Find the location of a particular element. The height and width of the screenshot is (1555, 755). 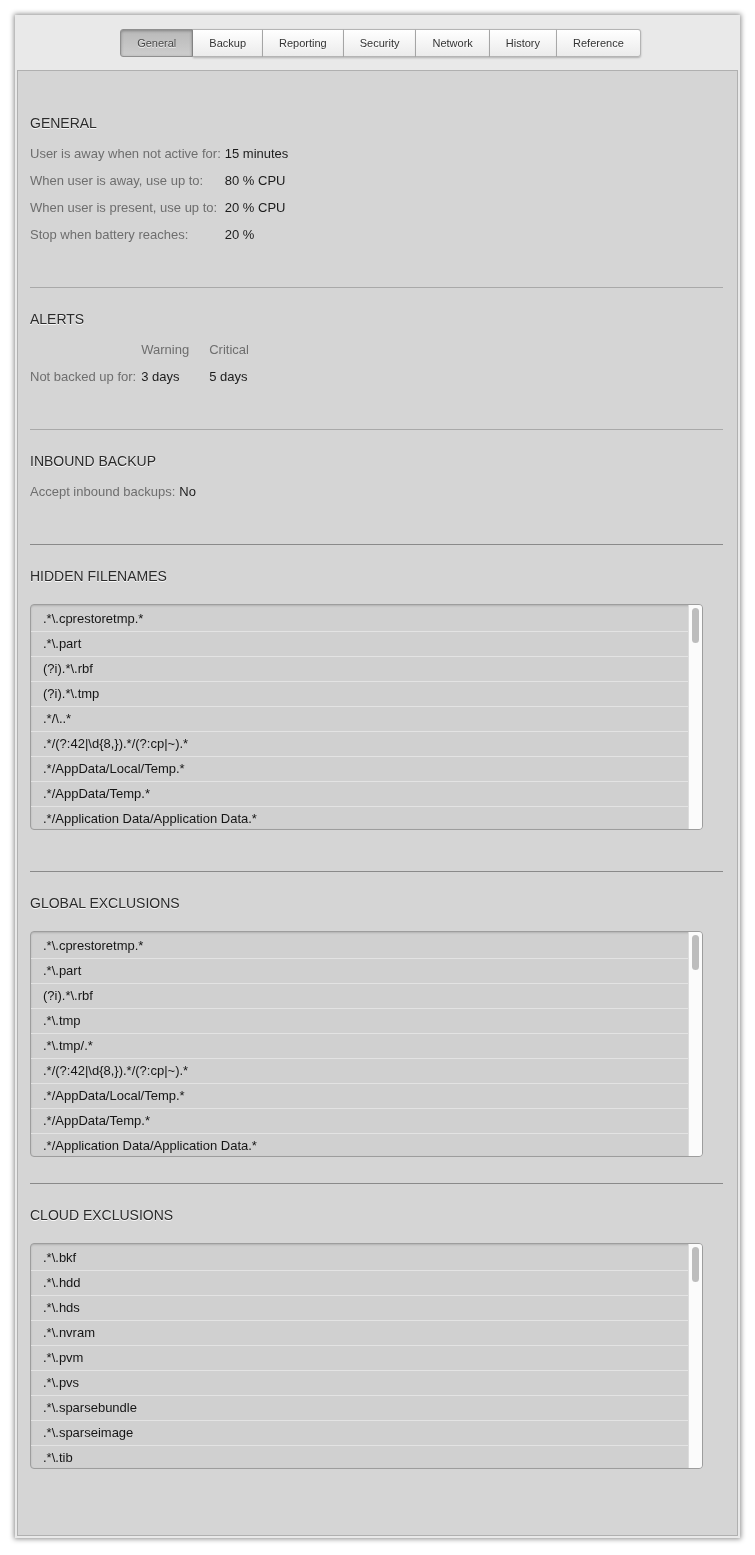

section-heading: INBOUND BACKUP is located at coordinates (93, 461).